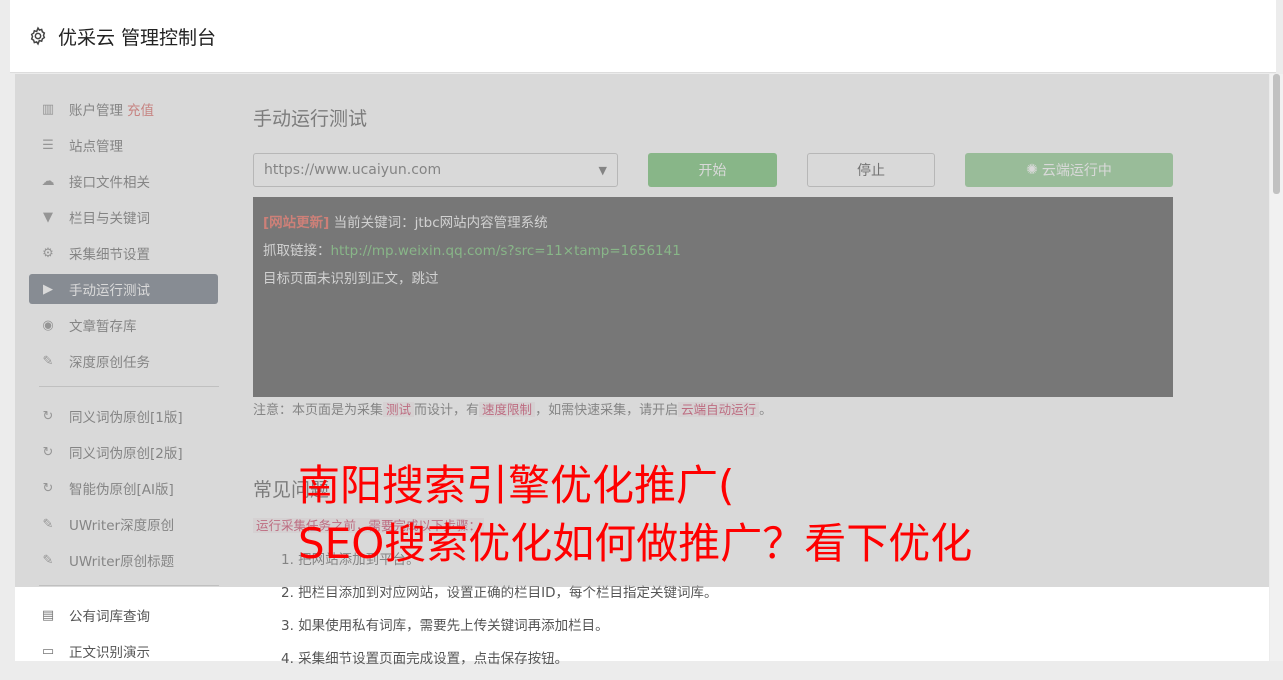 This screenshot has height=680, width=1283. Describe the element at coordinates (713, 223) in the screenshot. I see `log-line: [网站更新] 当前关键词：jtbc网站内容管理系统` at that location.